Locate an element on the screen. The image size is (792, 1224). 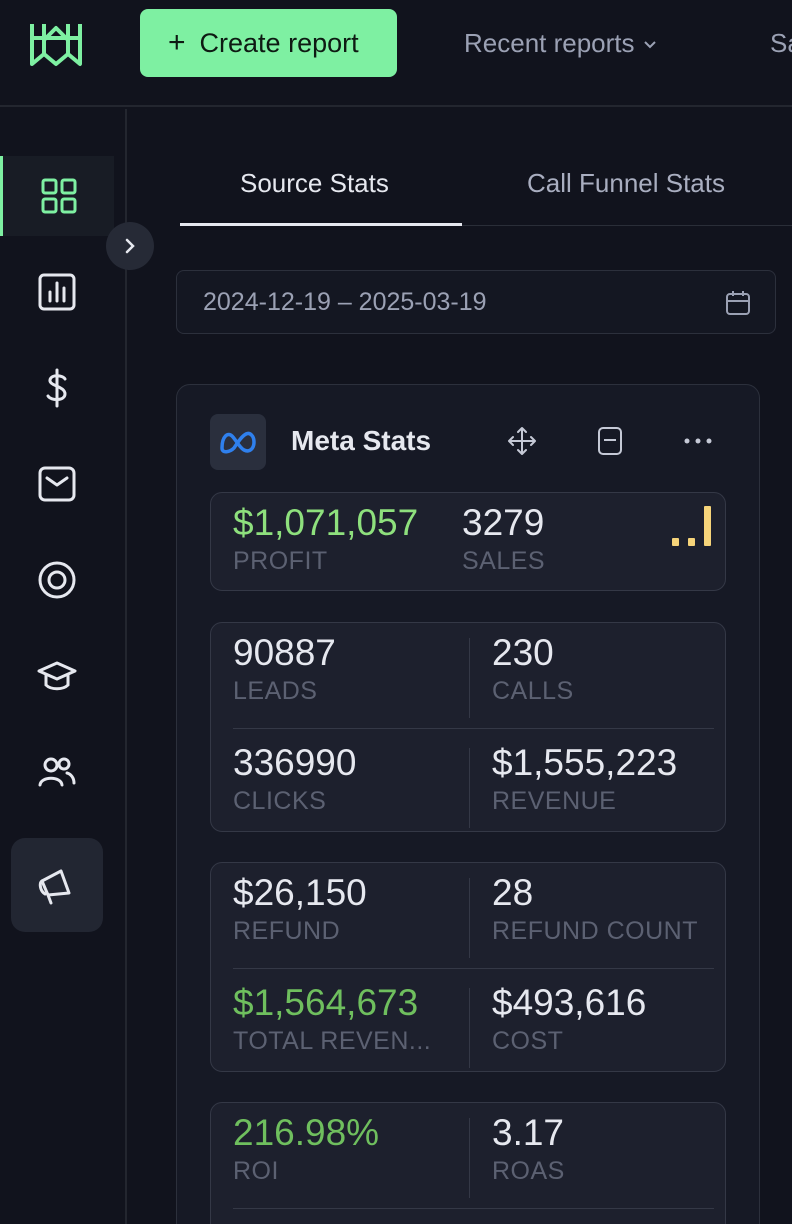
clicks-label: CLICKS is located at coordinates (280, 801).